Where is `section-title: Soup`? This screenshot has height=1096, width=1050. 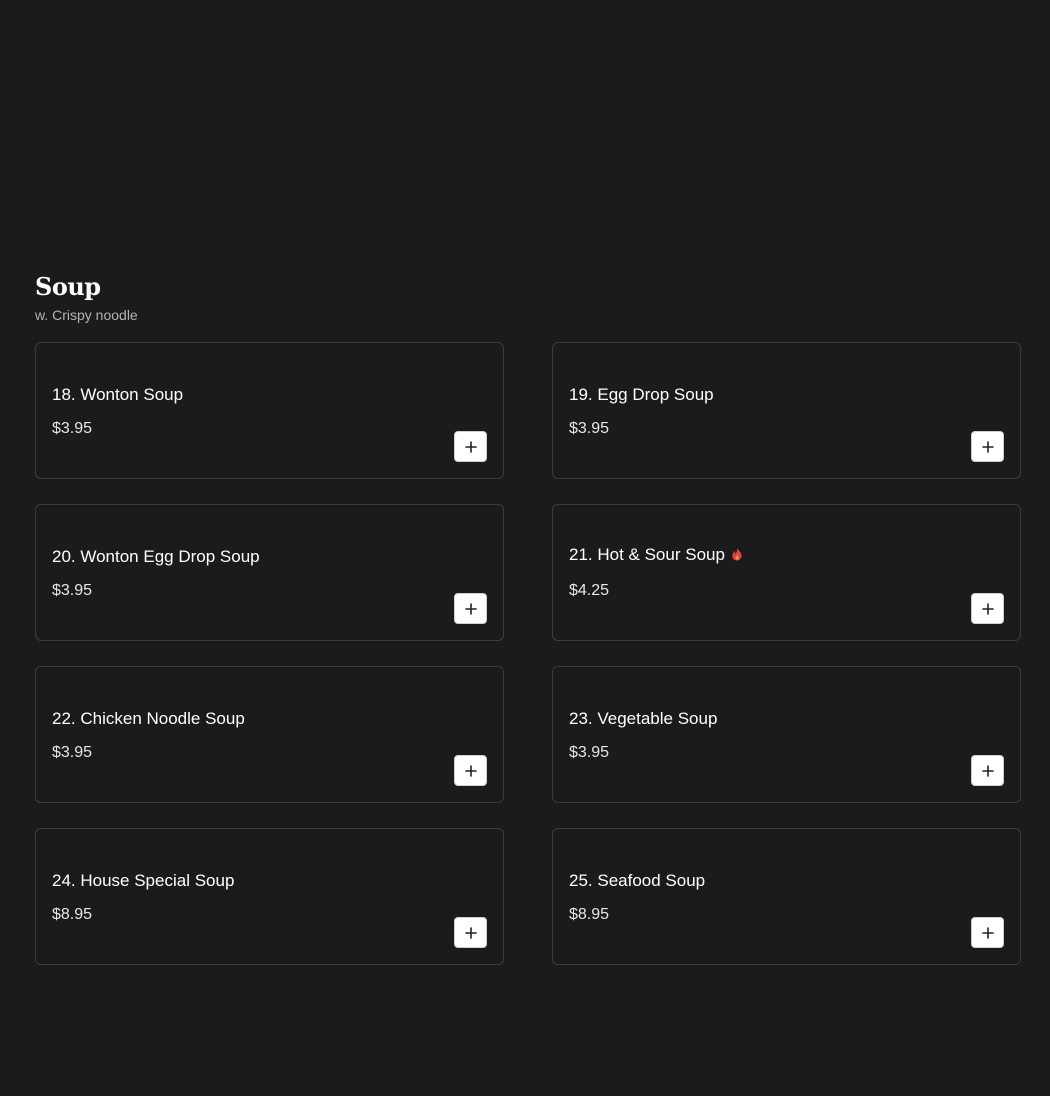 section-title: Soup is located at coordinates (68, 286).